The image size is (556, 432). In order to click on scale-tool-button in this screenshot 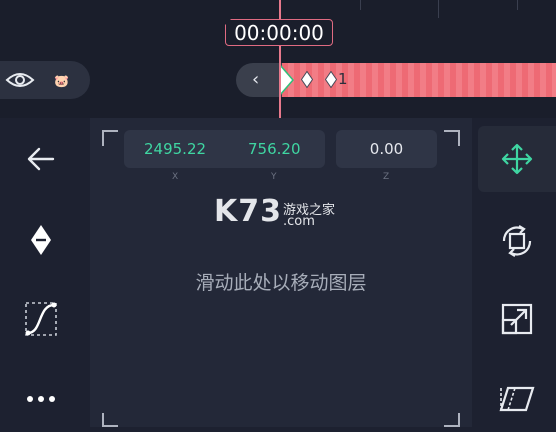, I will do `click(517, 319)`.